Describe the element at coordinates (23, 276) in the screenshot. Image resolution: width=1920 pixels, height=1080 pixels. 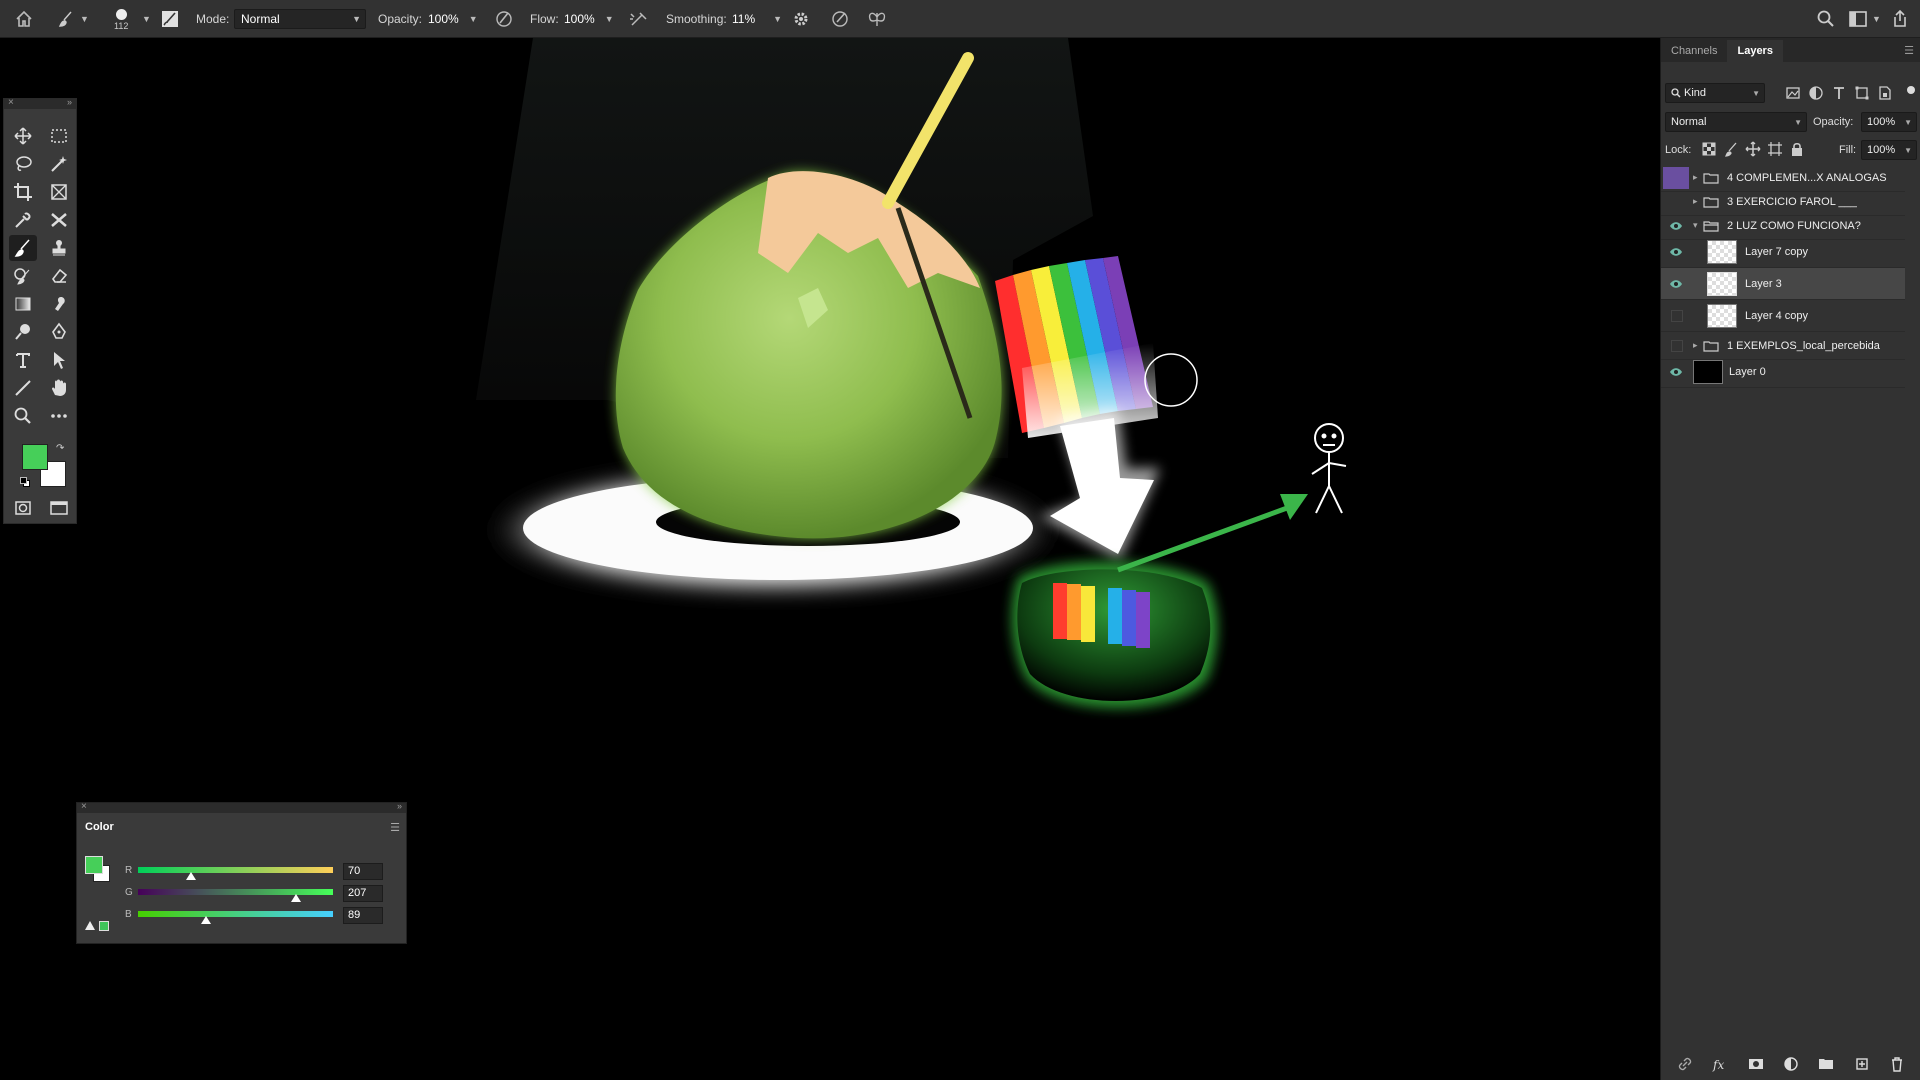
I see `history-brush-tool` at that location.